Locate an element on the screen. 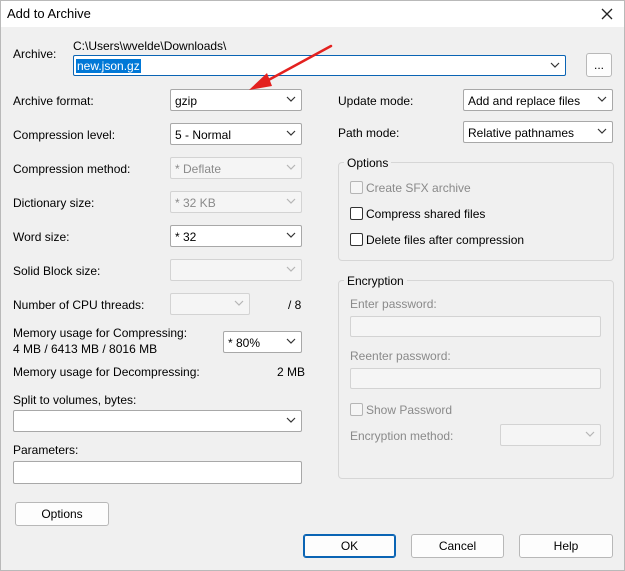  compression-method-value: * Deflate is located at coordinates (198, 169).